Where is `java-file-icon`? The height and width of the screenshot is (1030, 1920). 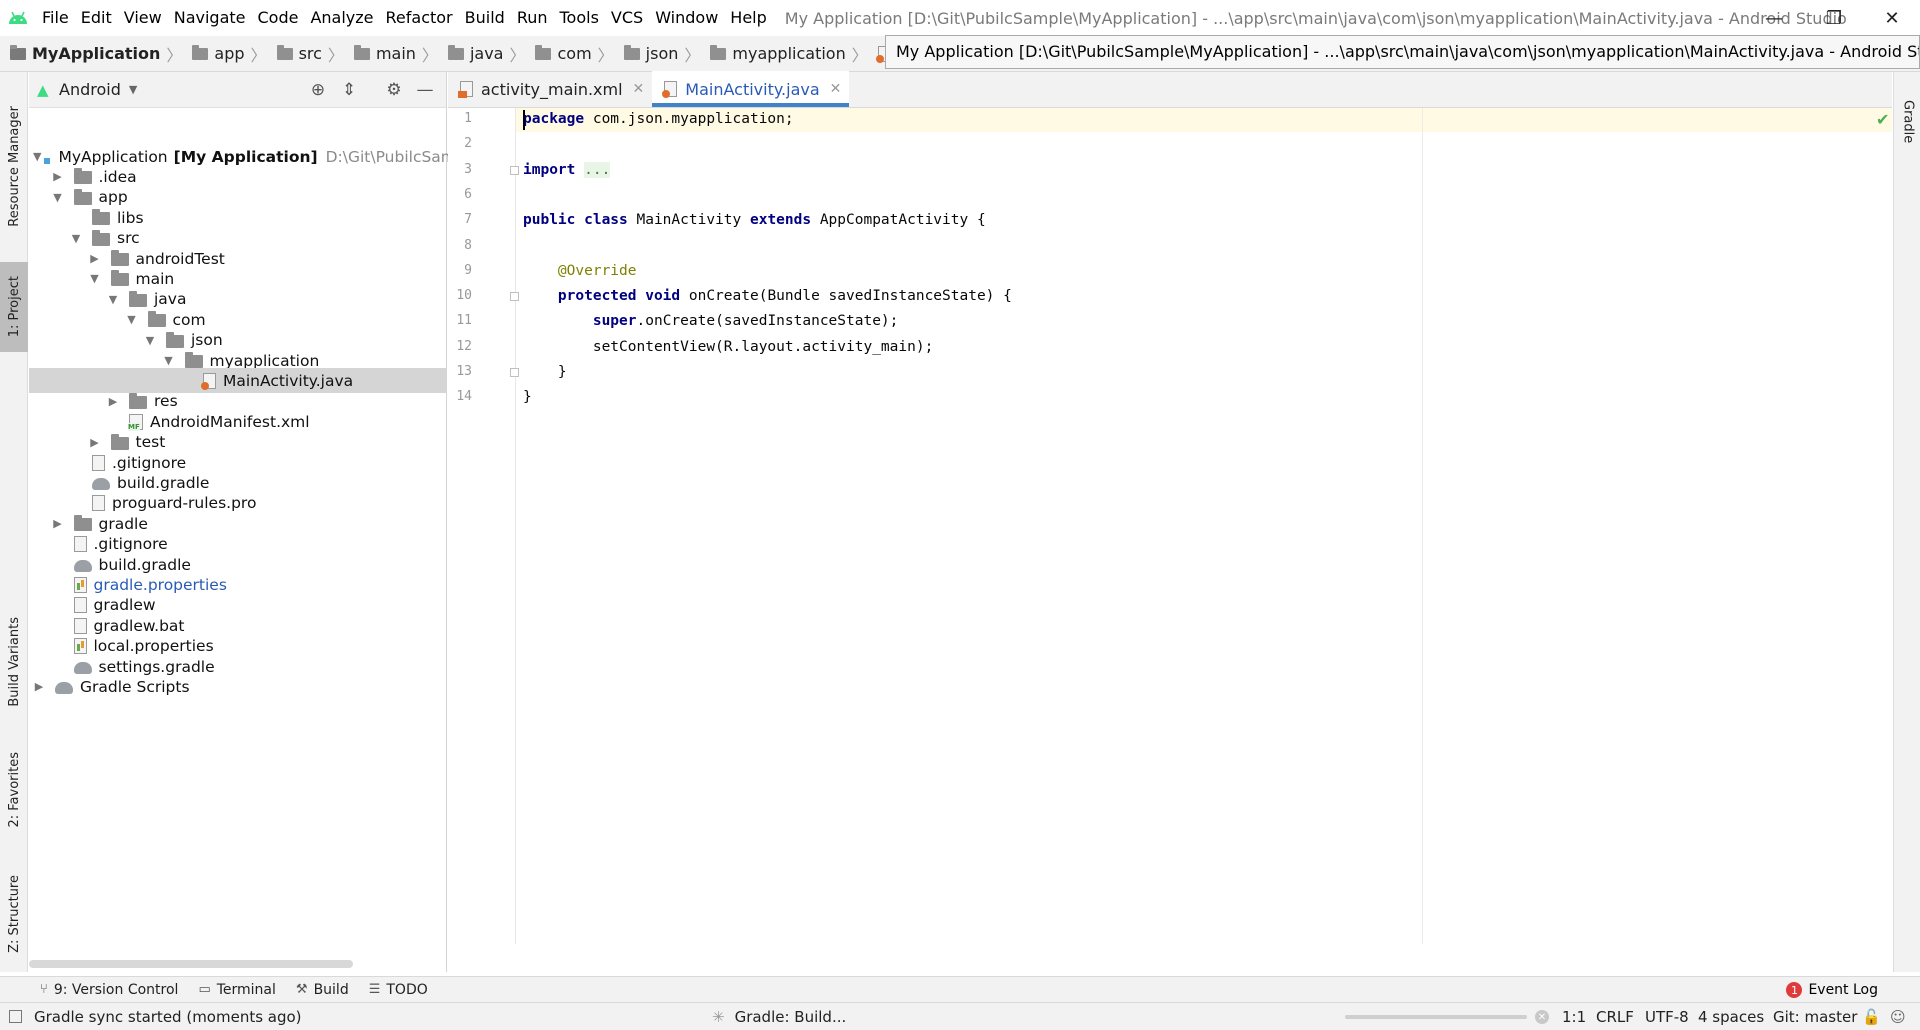
java-file-icon is located at coordinates (670, 89).